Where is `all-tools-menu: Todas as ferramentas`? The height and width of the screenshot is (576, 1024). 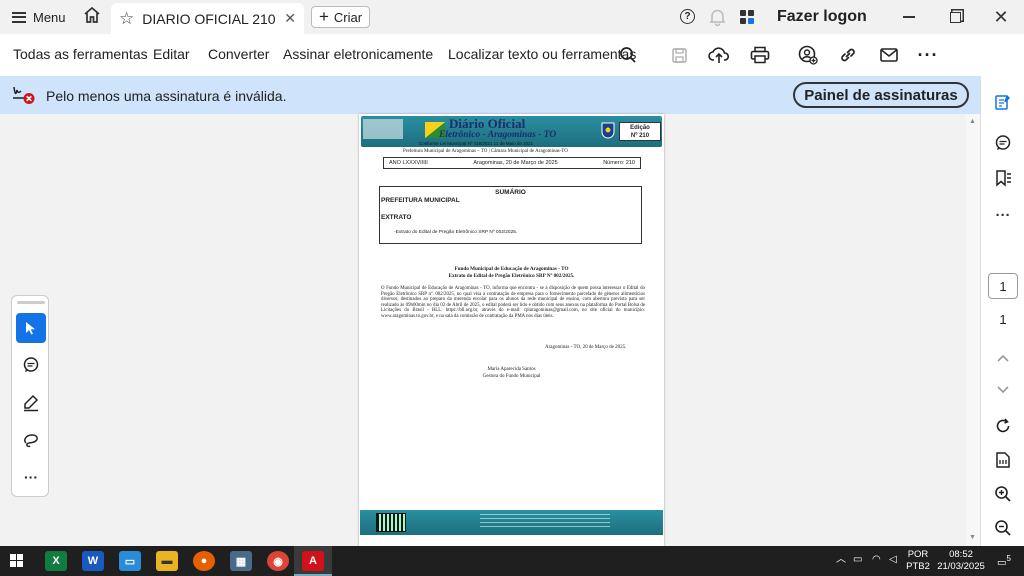
all-tools-menu: Todas as ferramentas is located at coordinates (80, 54).